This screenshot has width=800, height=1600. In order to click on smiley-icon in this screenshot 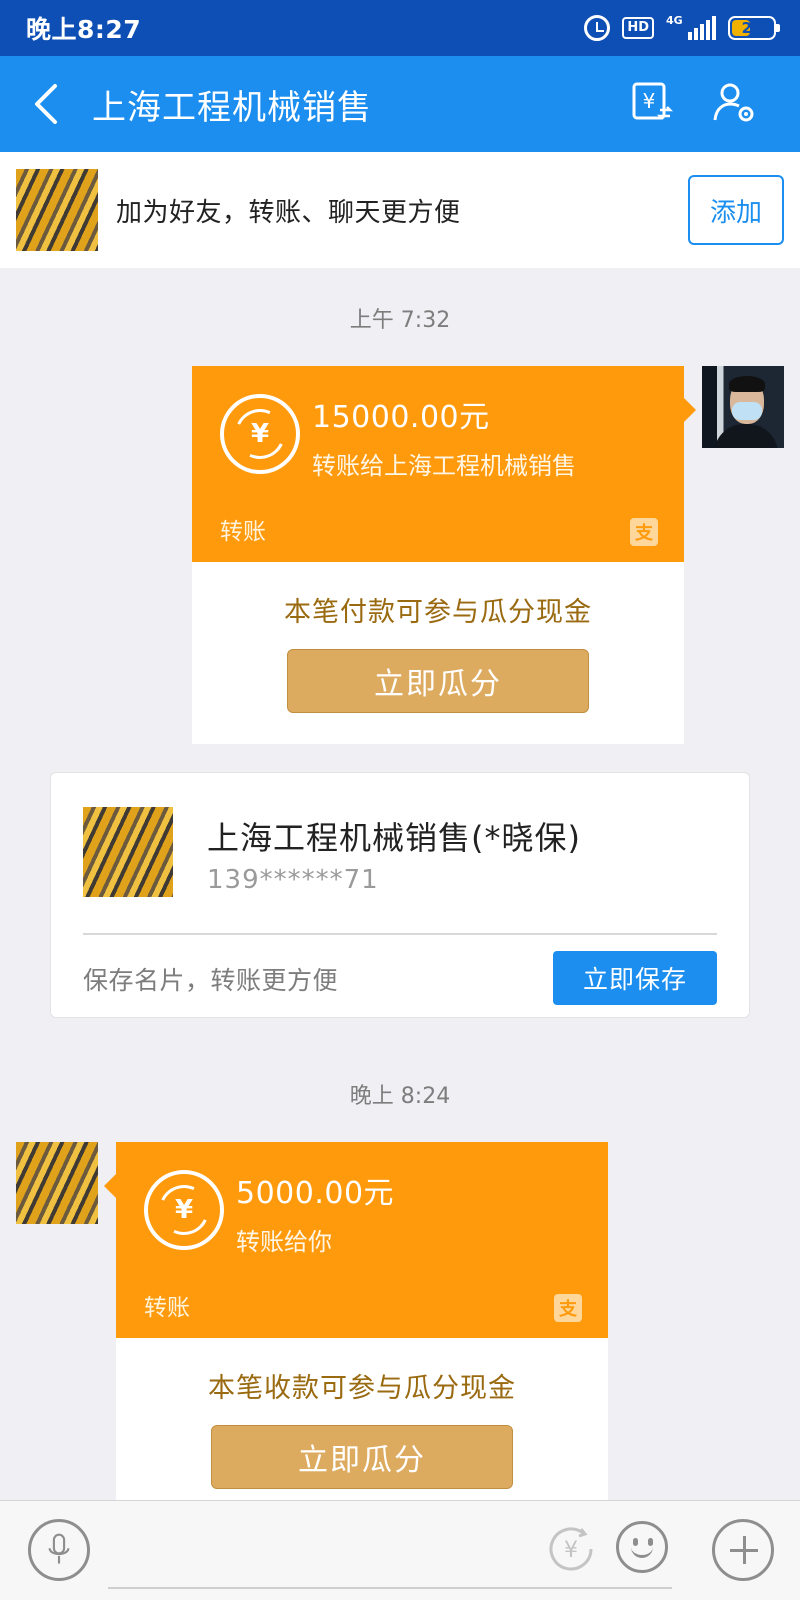, I will do `click(635, 1542)`.